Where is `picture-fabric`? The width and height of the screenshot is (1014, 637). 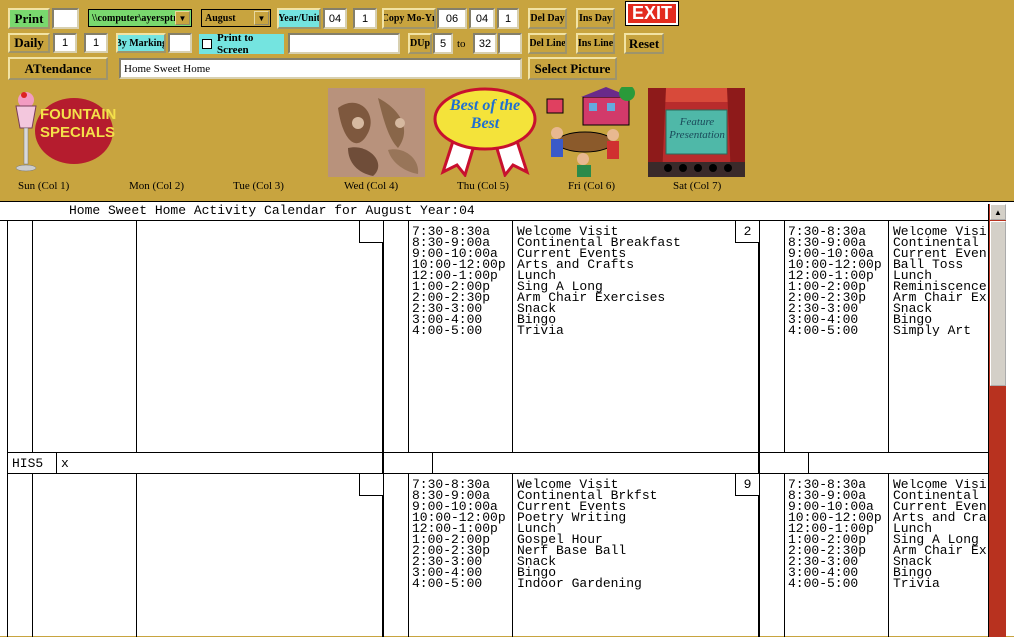 picture-fabric is located at coordinates (376, 132).